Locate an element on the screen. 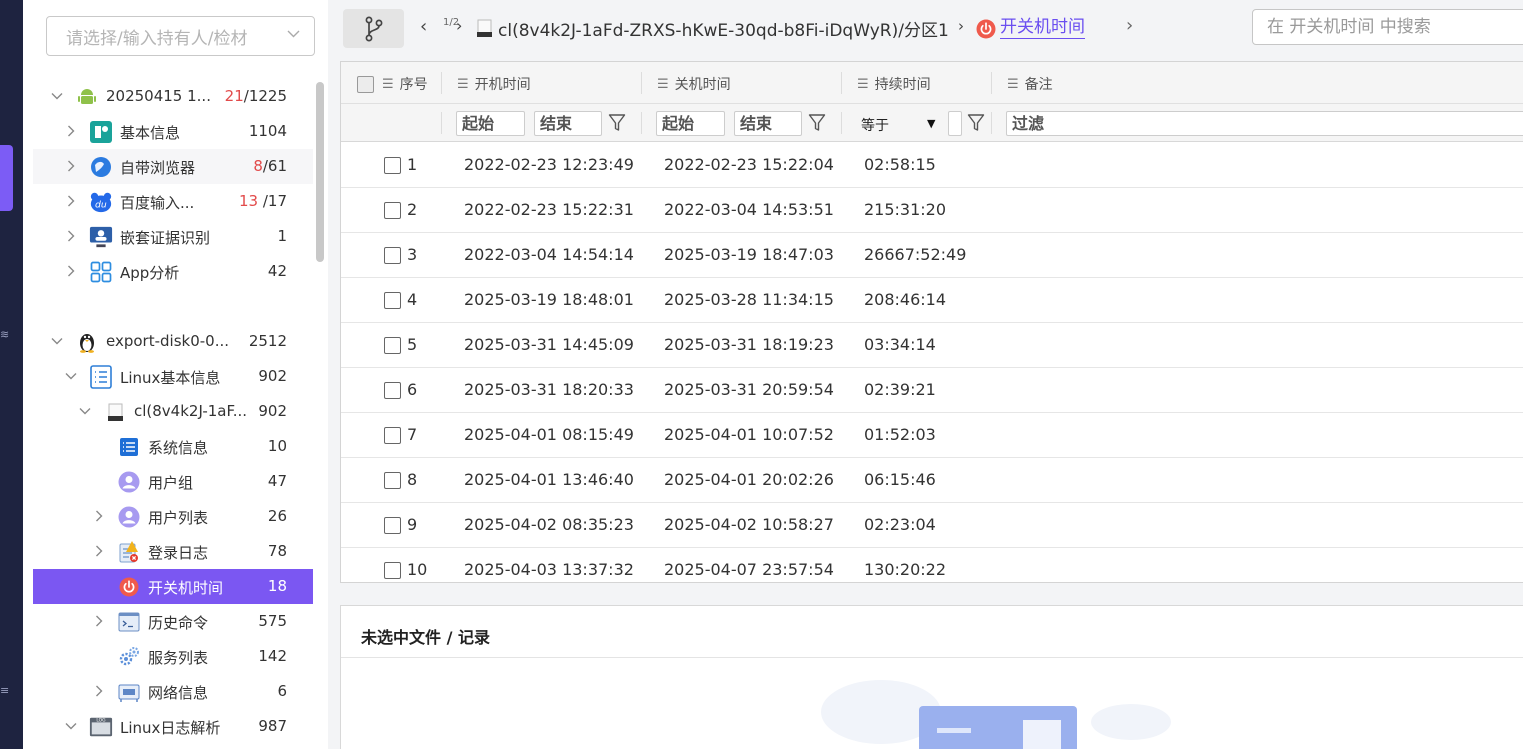 The width and height of the screenshot is (1523, 749). user-list-icon is located at coordinates (129, 517).